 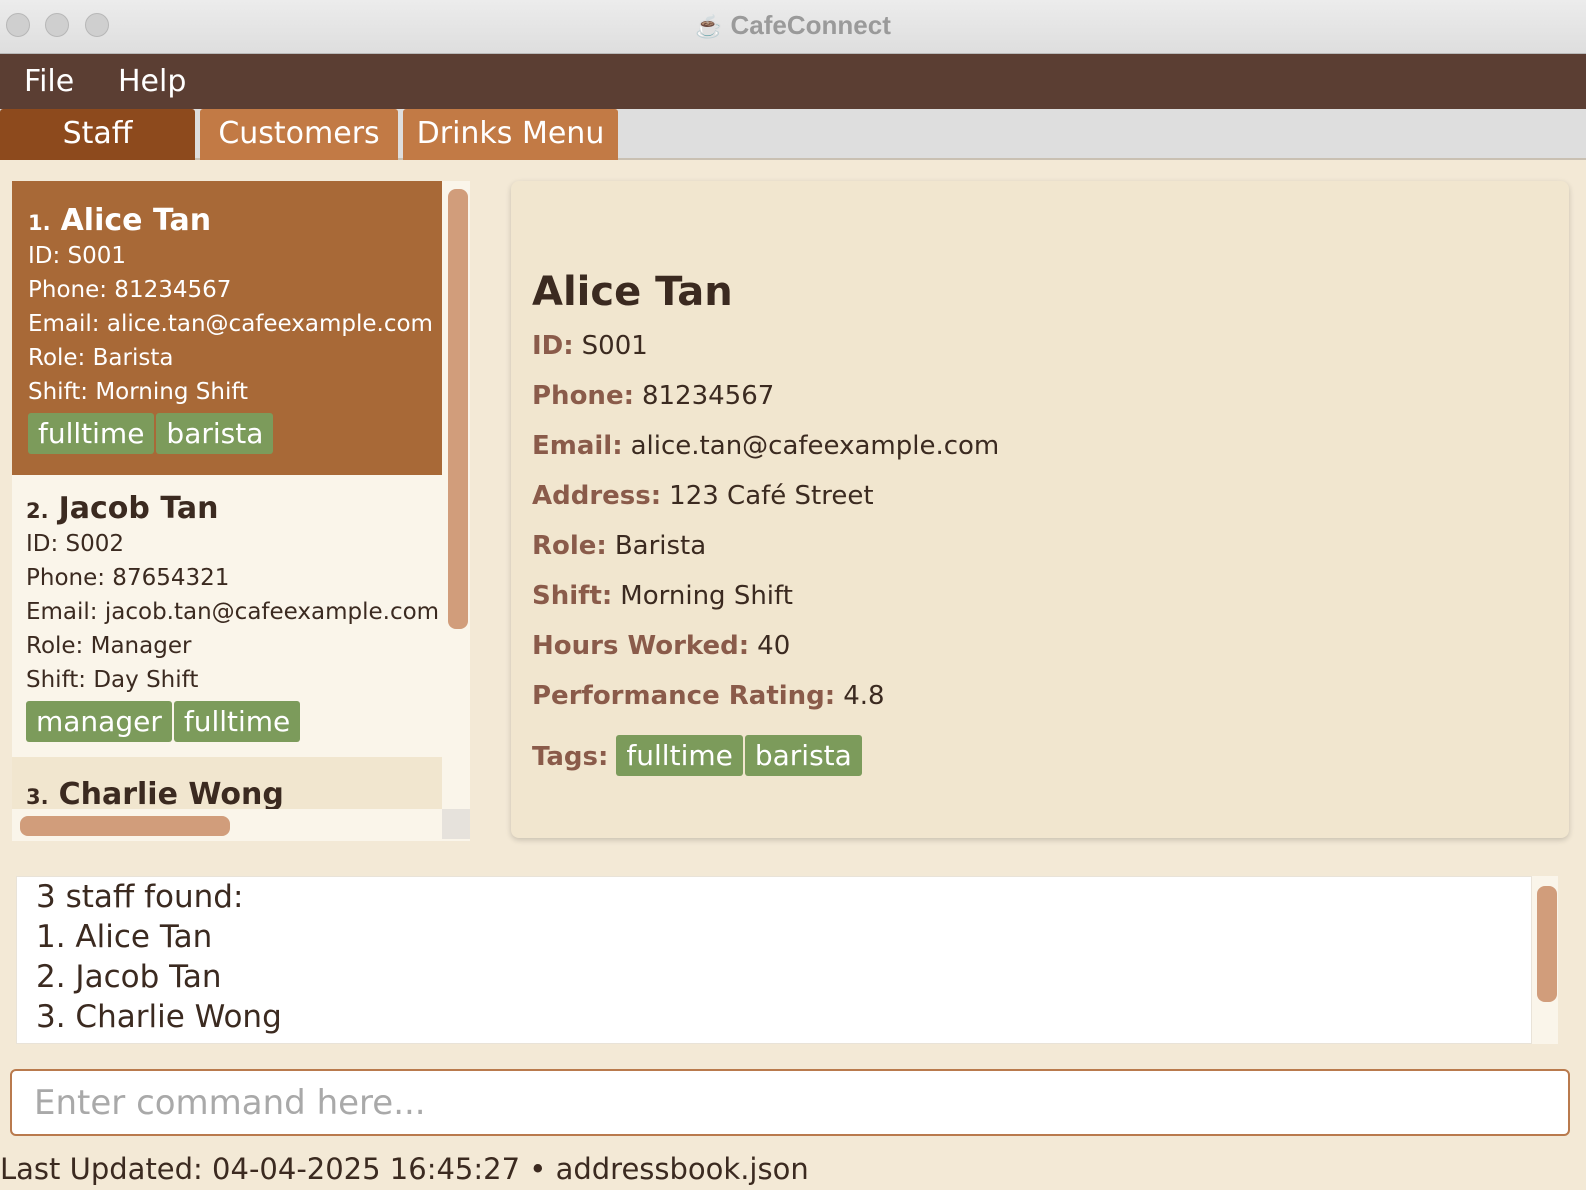 I want to click on staff-card-phone: Phone: 87654321, so click(x=128, y=578).